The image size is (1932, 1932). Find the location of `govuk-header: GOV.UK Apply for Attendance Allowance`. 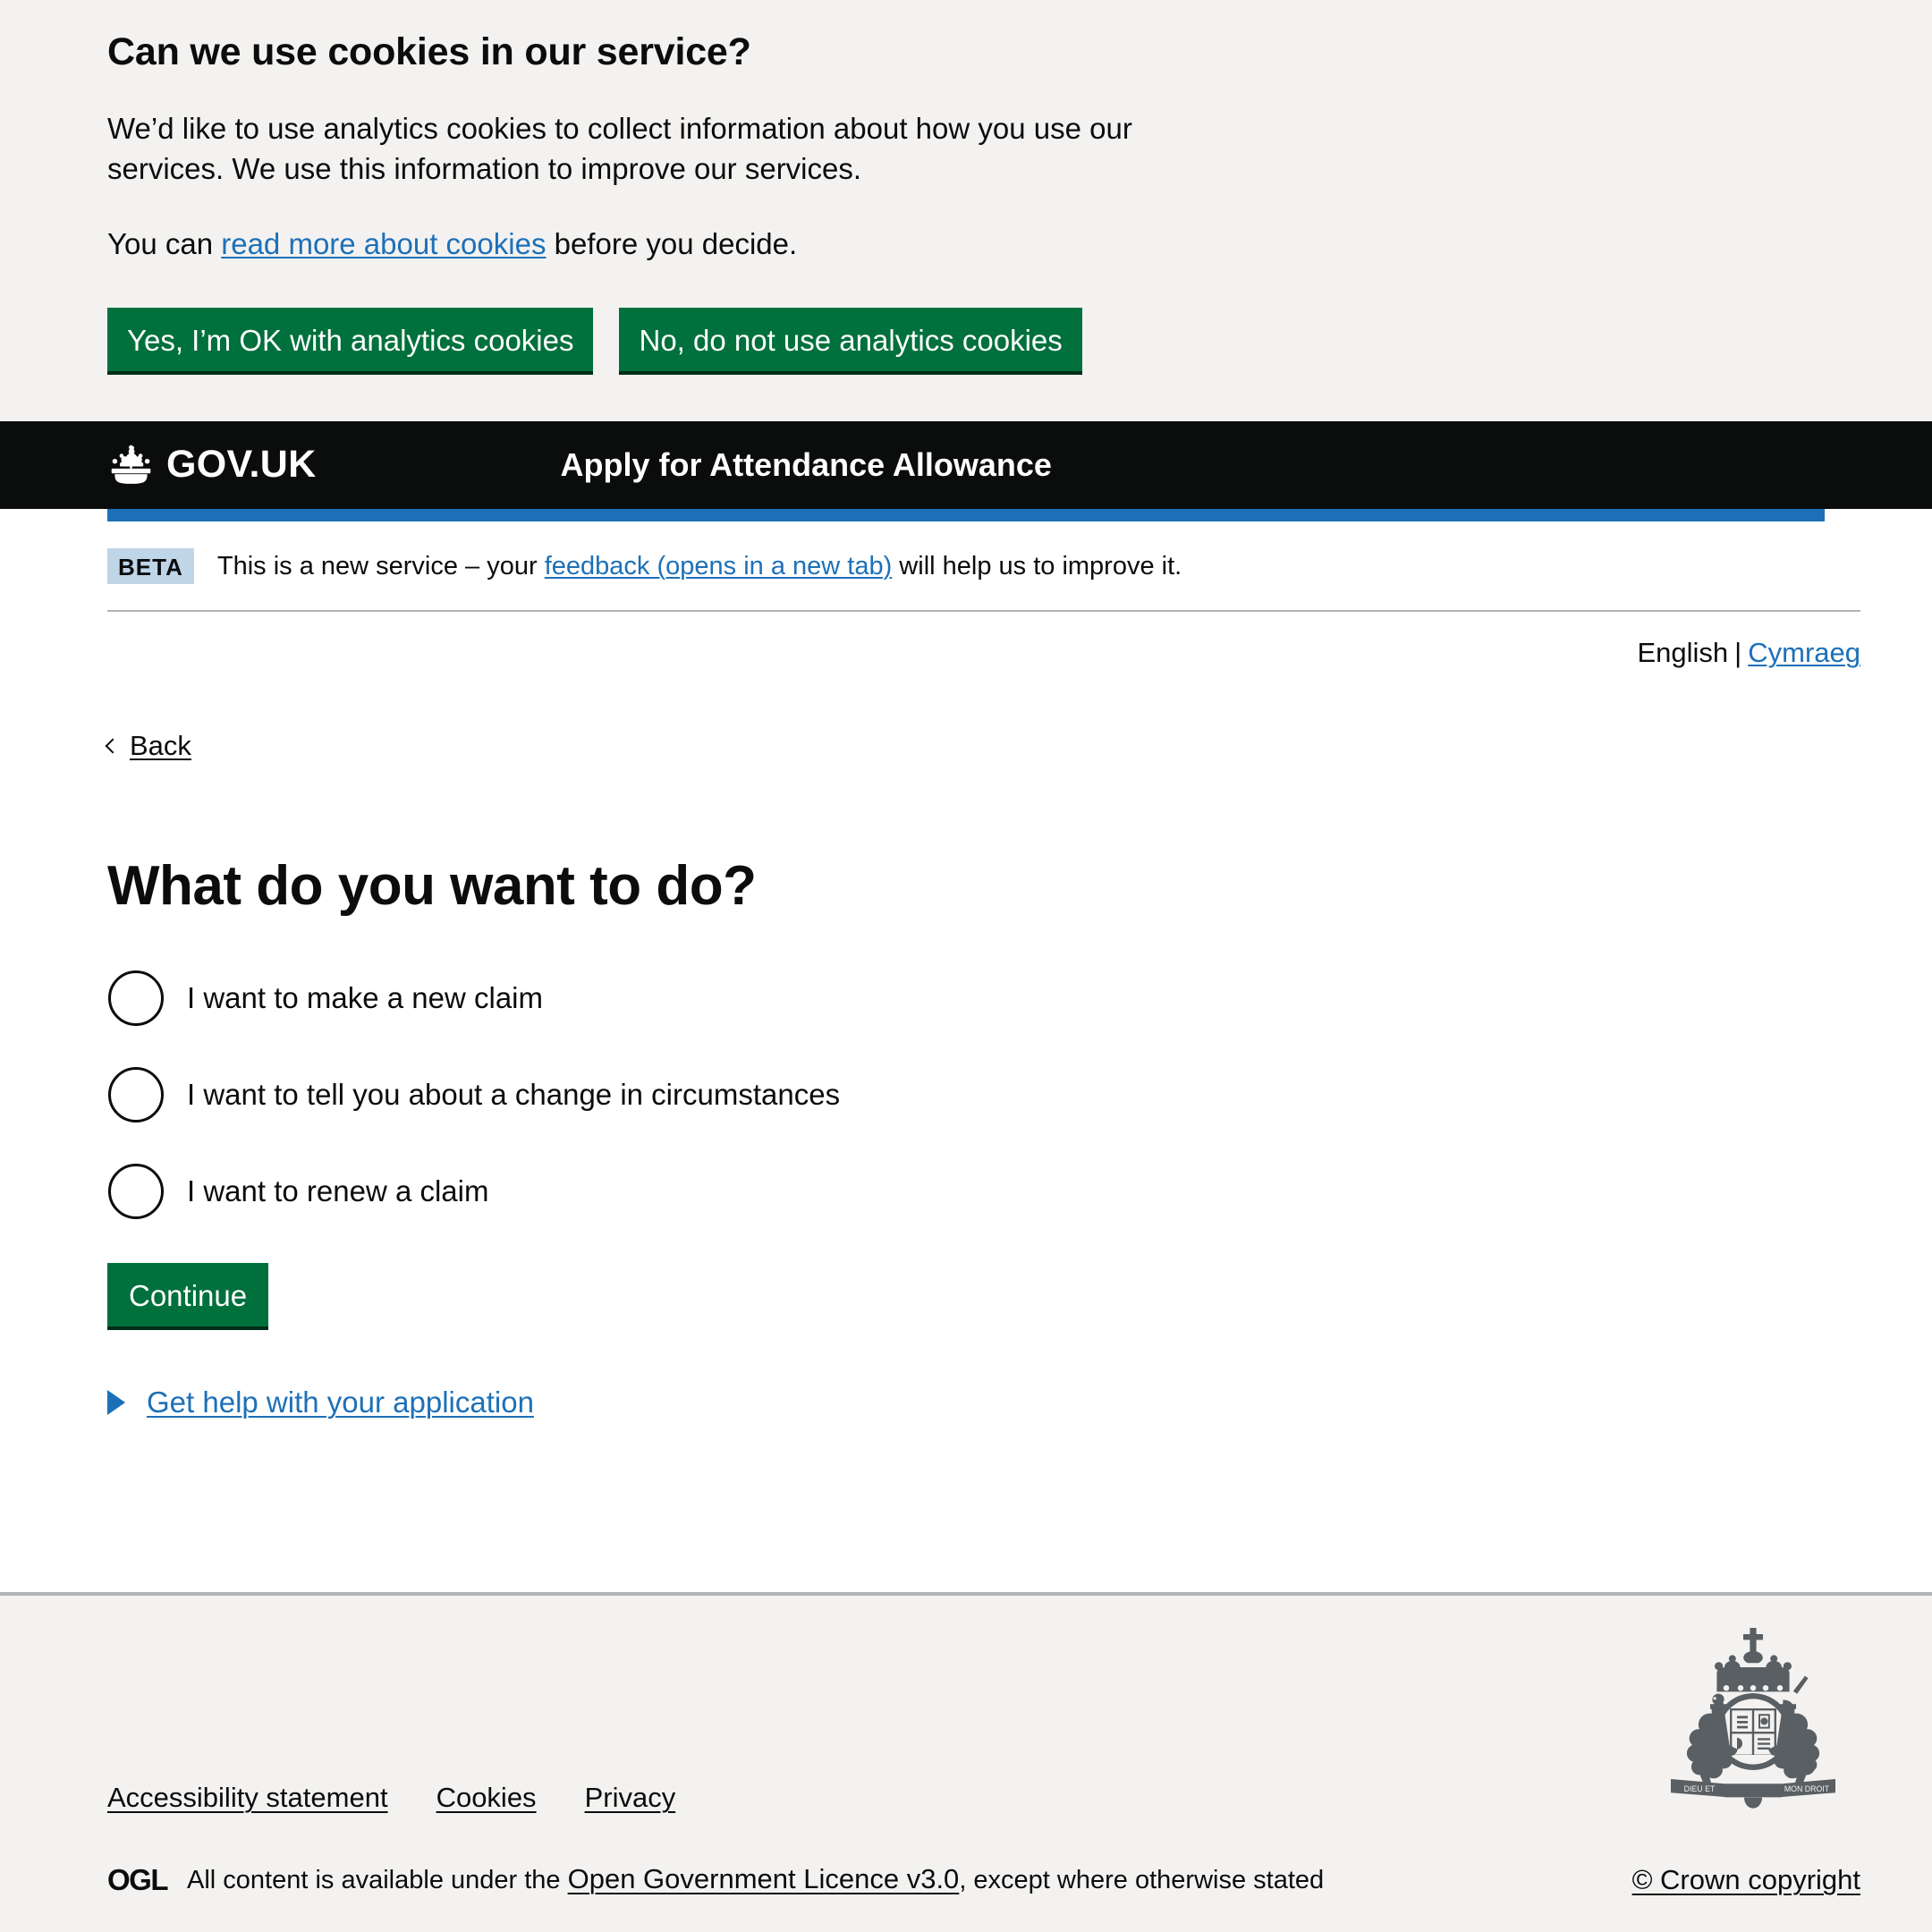

govuk-header: GOV.UK Apply for Attendance Allowance is located at coordinates (966, 464).